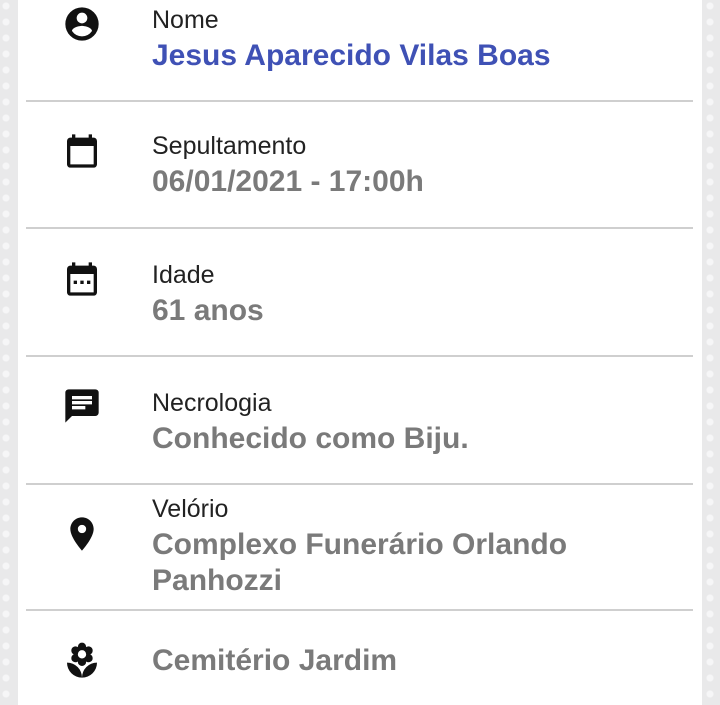 The image size is (720, 705). Describe the element at coordinates (82, 24) in the screenshot. I see `account-circle-icon` at that location.